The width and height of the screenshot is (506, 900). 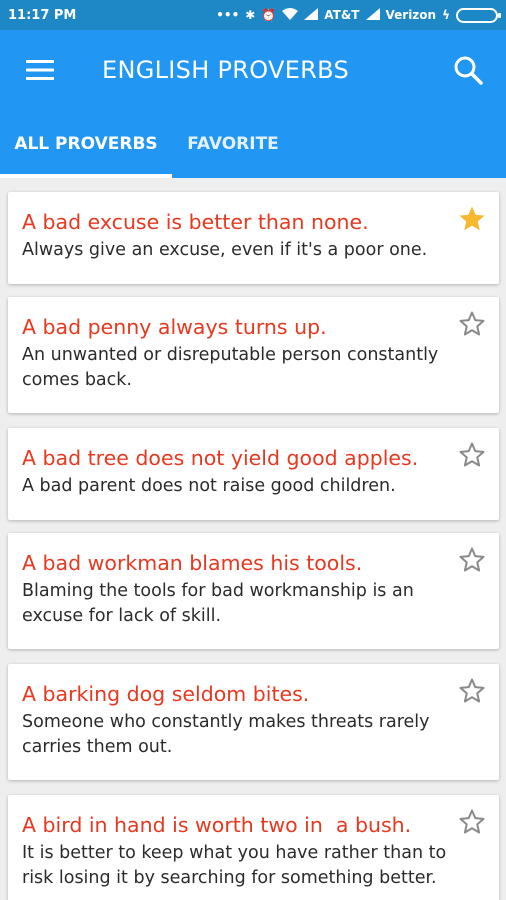 I want to click on proverb-text: A bad excuse is better than none., so click(x=195, y=222).